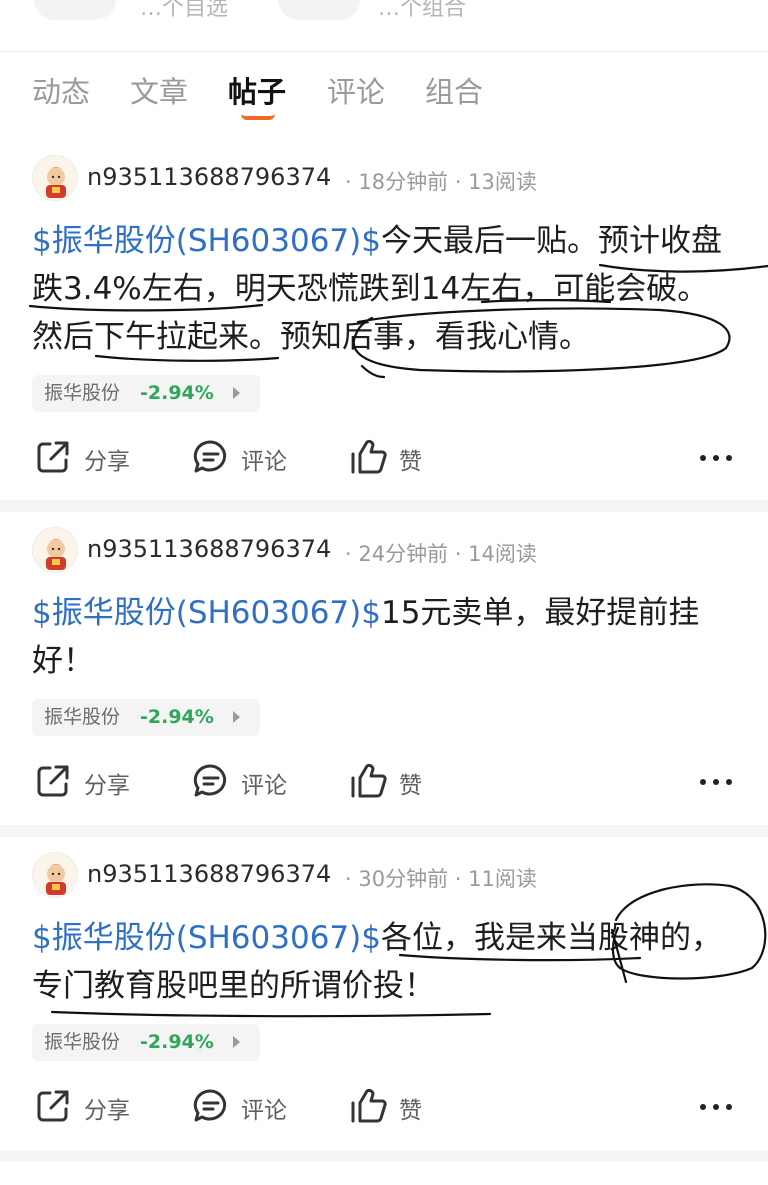 The width and height of the screenshot is (768, 1185). I want to click on post-meta: · 18分钟前 · 13阅读, so click(441, 182).